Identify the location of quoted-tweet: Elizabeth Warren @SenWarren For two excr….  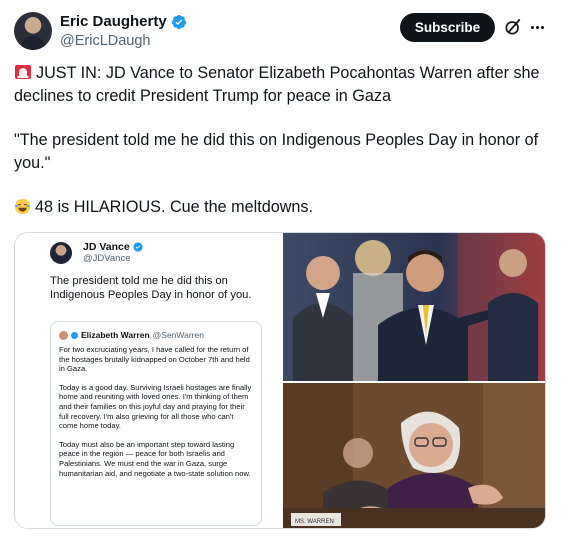
(156, 423).